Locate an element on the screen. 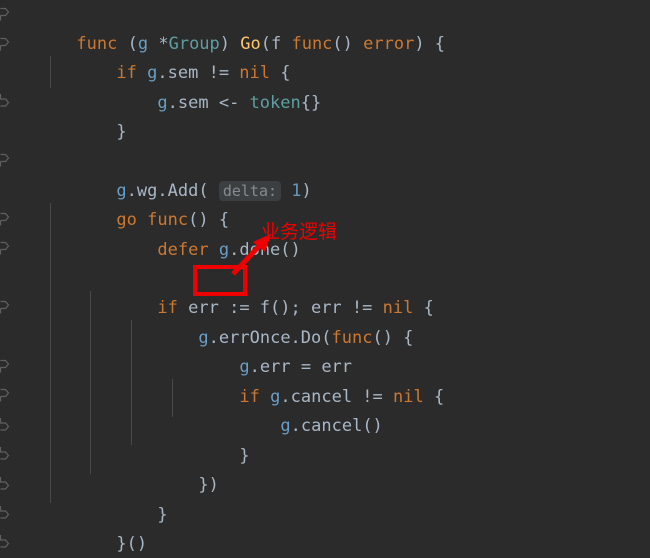 The height and width of the screenshot is (558, 650). code-line: g.sem <- token{} is located at coordinates (208, 86).